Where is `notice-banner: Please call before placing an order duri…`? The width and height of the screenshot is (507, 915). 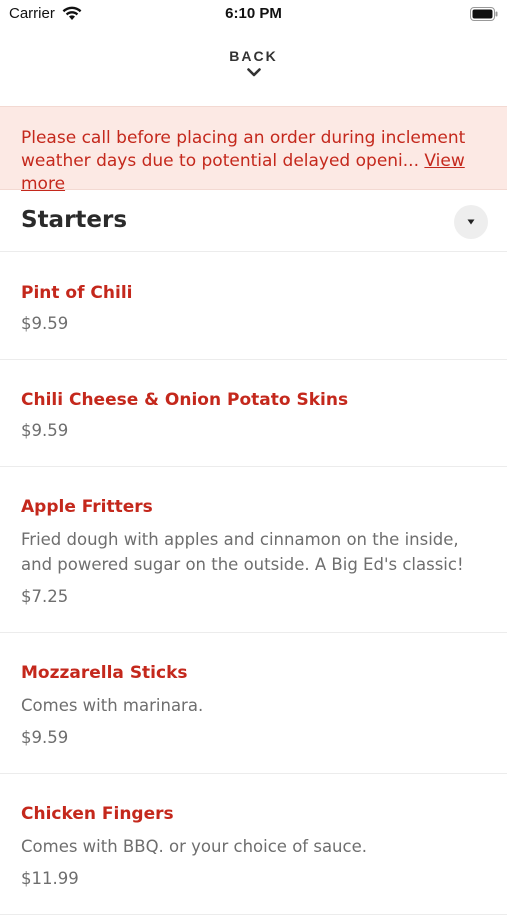
notice-banner: Please call before placing an order duri… is located at coordinates (253, 150).